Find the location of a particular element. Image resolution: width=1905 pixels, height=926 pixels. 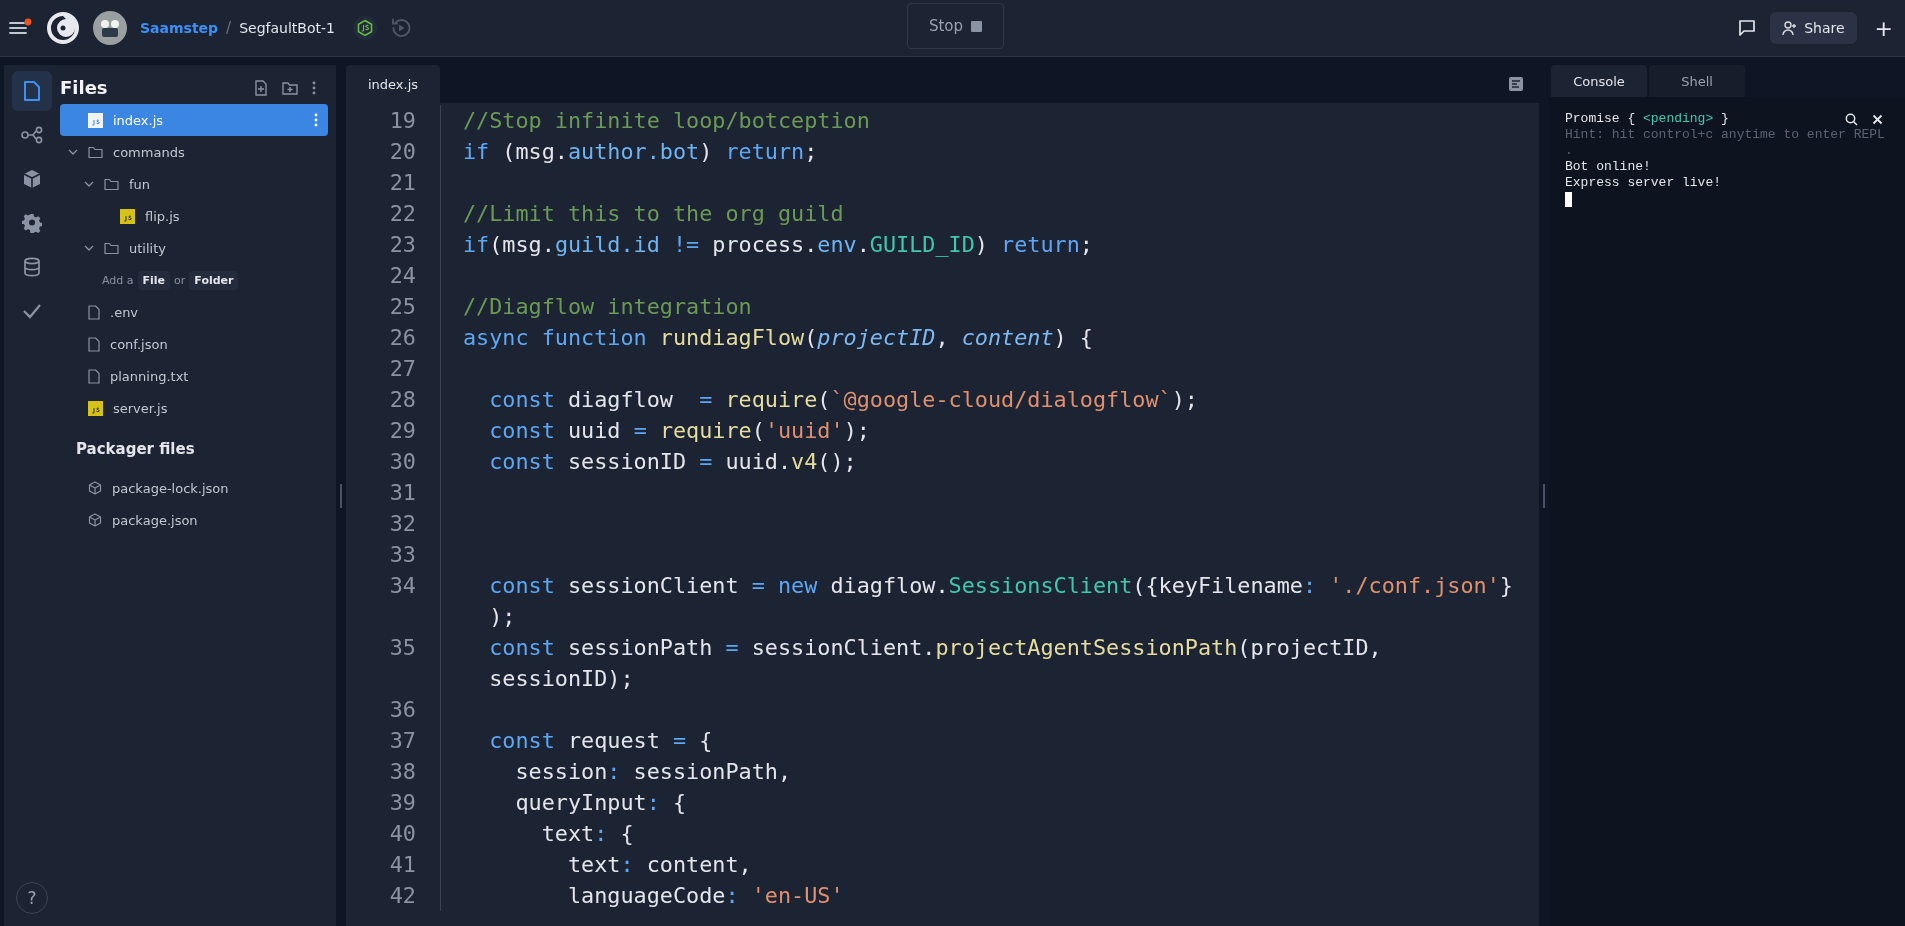

share-nodes-icon is located at coordinates (32, 135).